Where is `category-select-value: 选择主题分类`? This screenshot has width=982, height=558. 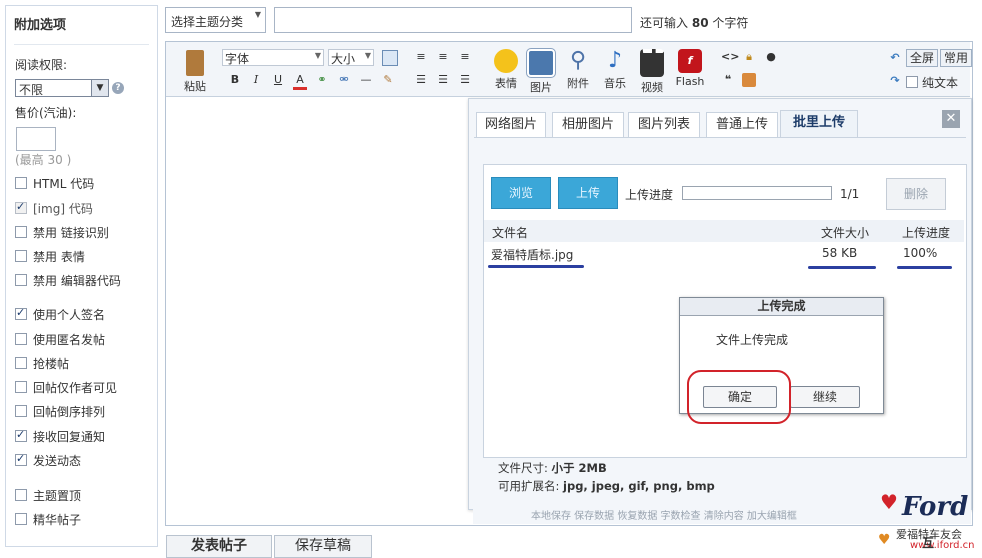 category-select-value: 选择主题分类 is located at coordinates (207, 22).